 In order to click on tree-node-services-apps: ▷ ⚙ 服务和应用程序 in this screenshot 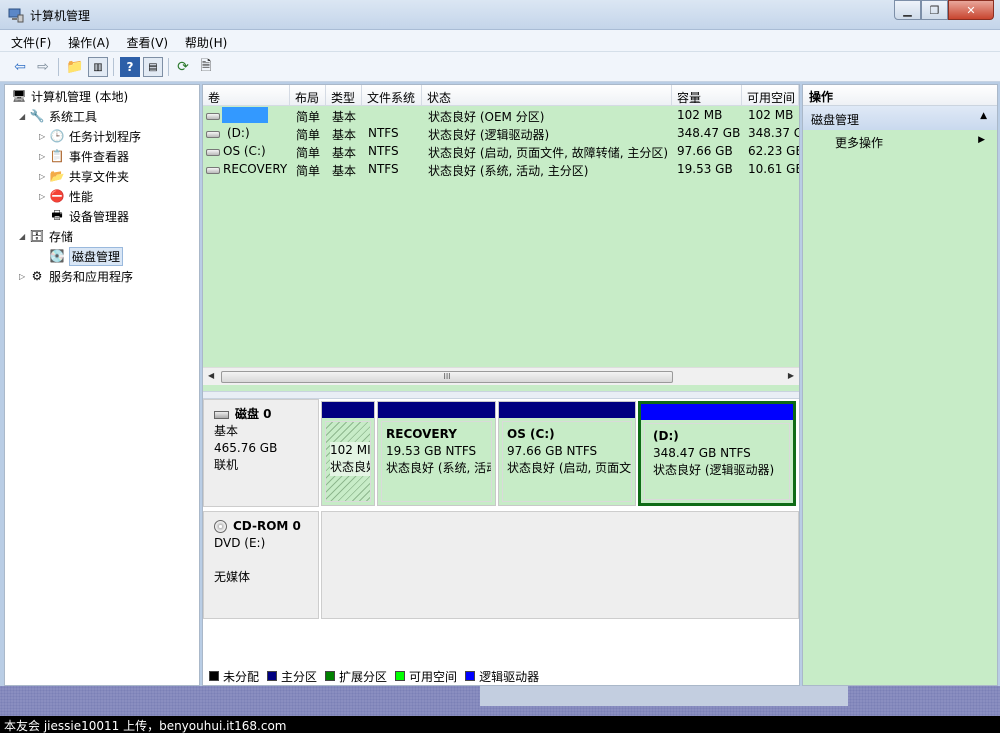, I will do `click(76, 276)`.